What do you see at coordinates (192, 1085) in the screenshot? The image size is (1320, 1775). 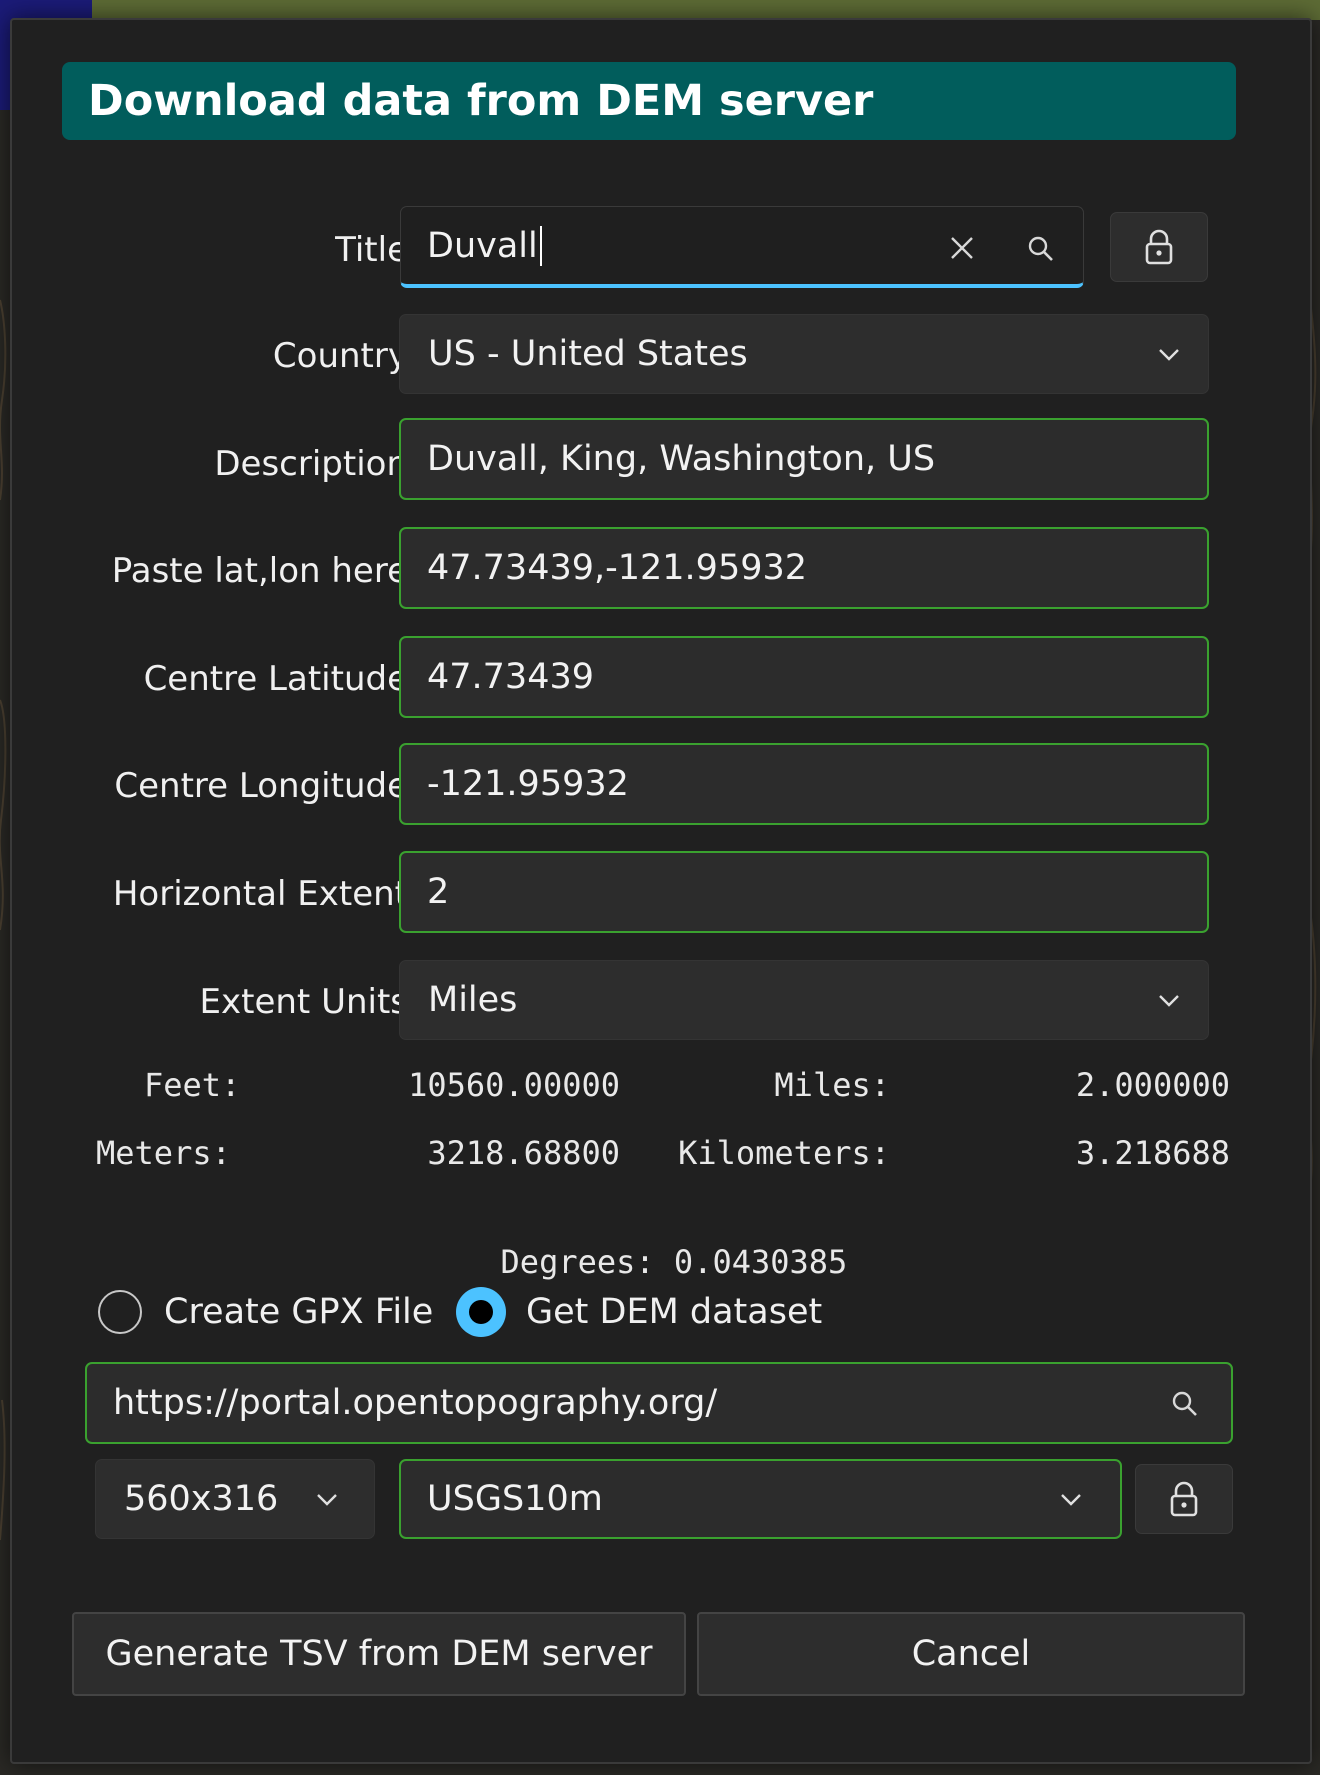 I see `feet-label: Feet:` at bounding box center [192, 1085].